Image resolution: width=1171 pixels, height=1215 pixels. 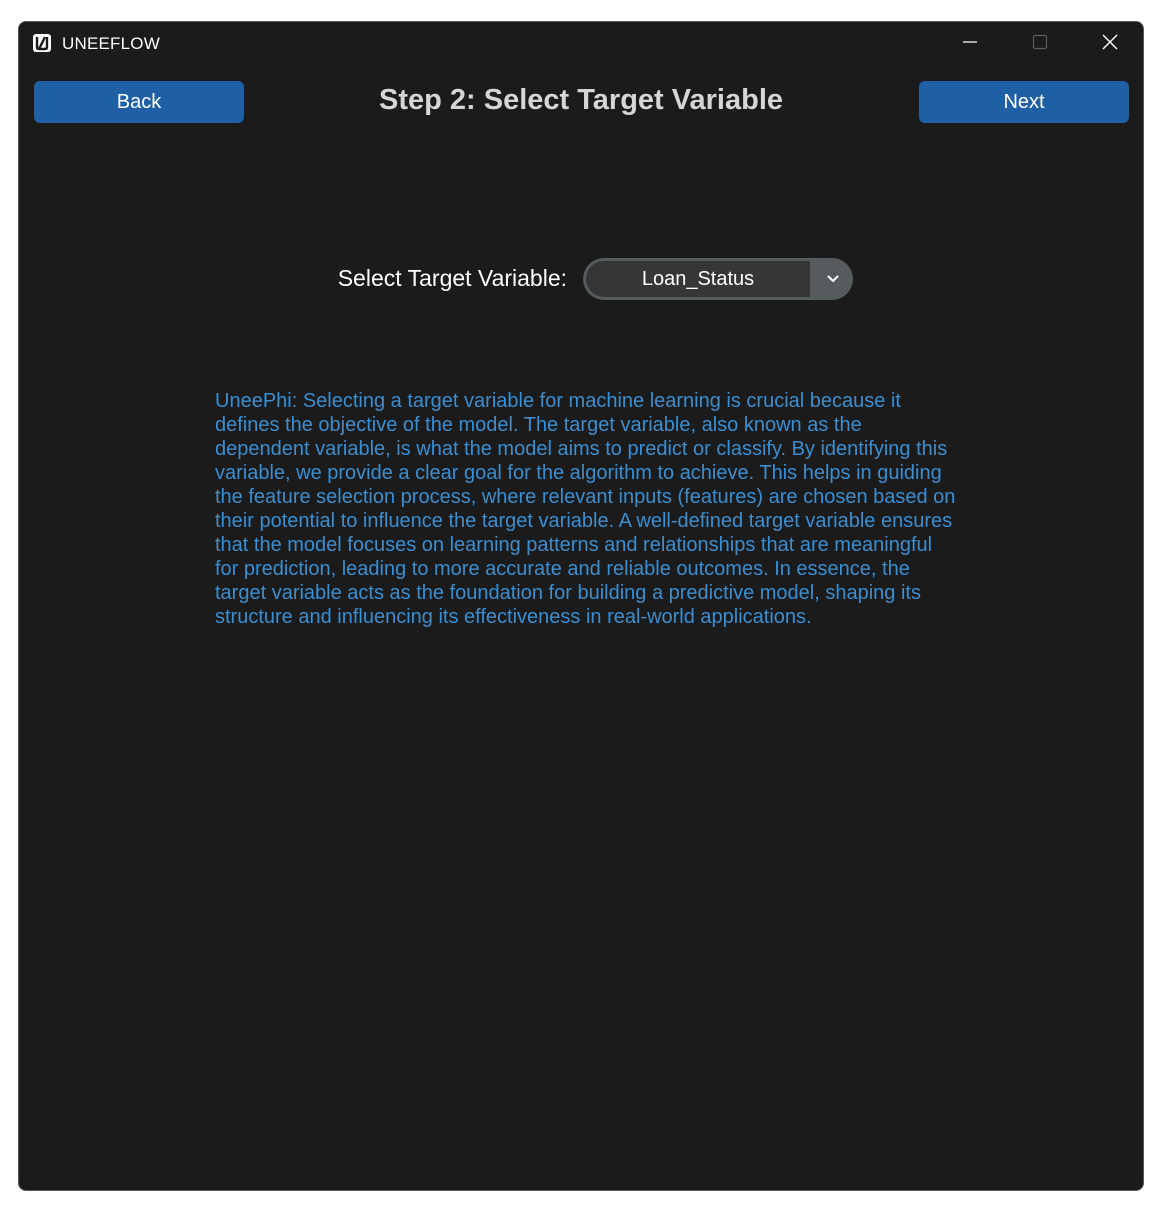 I want to click on close-icon, so click(x=1110, y=44).